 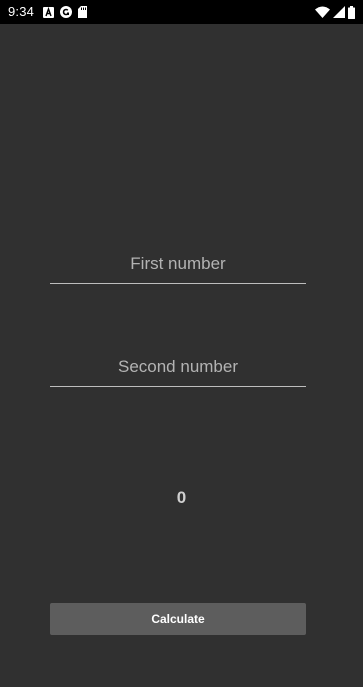 What do you see at coordinates (21, 11) in the screenshot?
I see `status-time: 9:34` at bounding box center [21, 11].